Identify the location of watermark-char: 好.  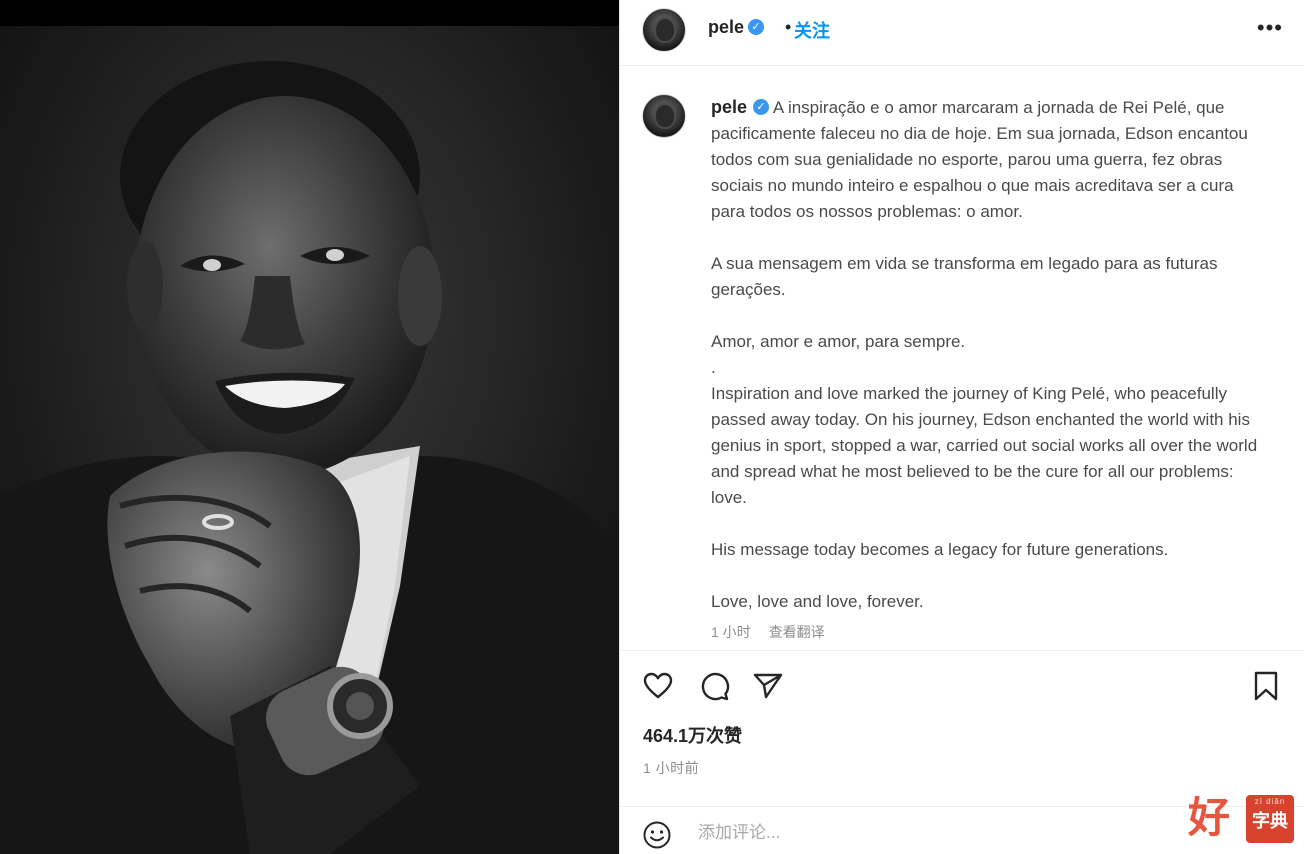
(1209, 817).